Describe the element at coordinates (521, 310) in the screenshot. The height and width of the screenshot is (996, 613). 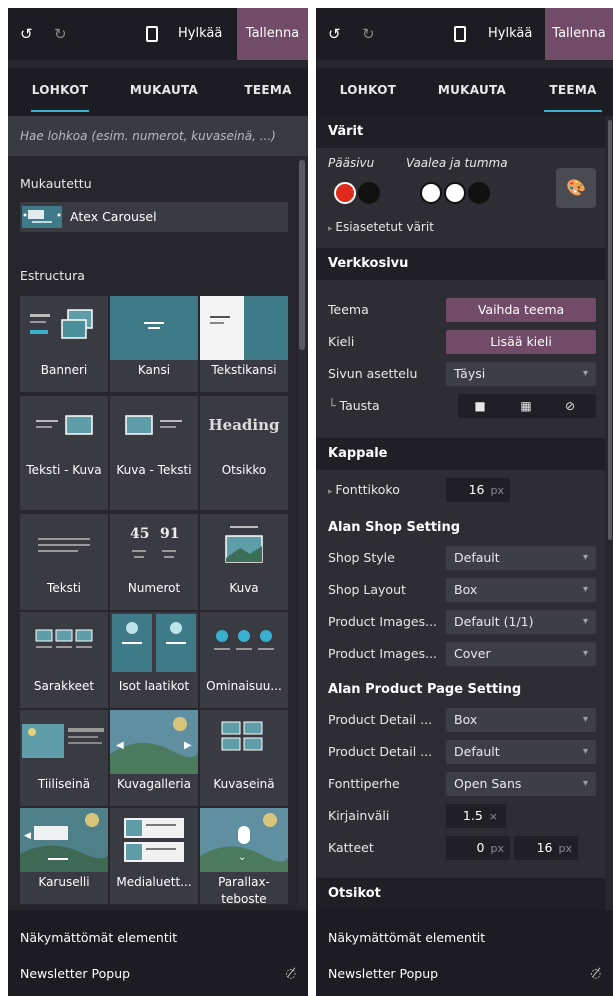
I see `change-theme-button: Vaihda teema` at that location.